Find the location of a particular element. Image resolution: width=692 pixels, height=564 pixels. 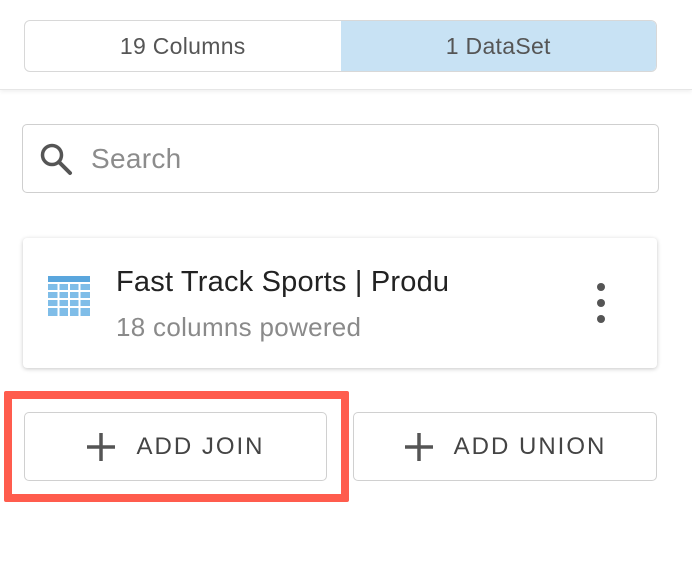

add-union-button: ADD UNION is located at coordinates (505, 446).